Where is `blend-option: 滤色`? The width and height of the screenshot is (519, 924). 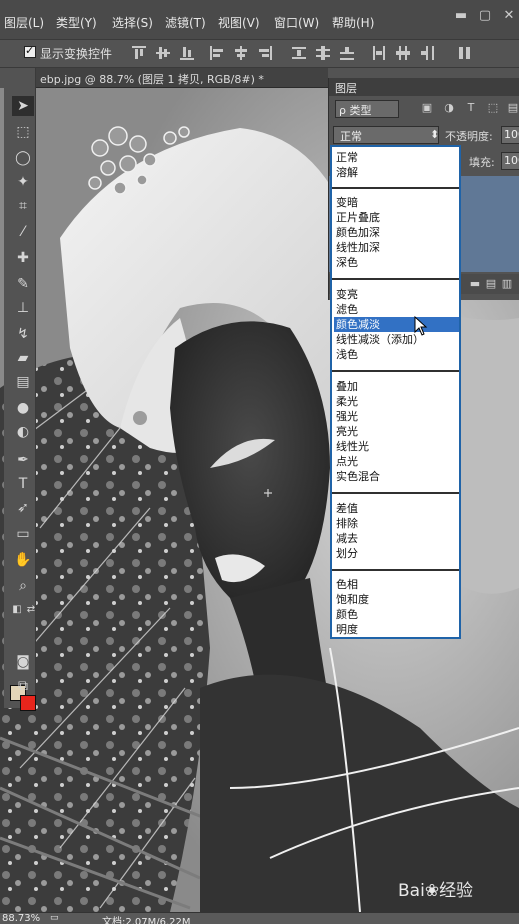 blend-option: 滤色 is located at coordinates (396, 309).